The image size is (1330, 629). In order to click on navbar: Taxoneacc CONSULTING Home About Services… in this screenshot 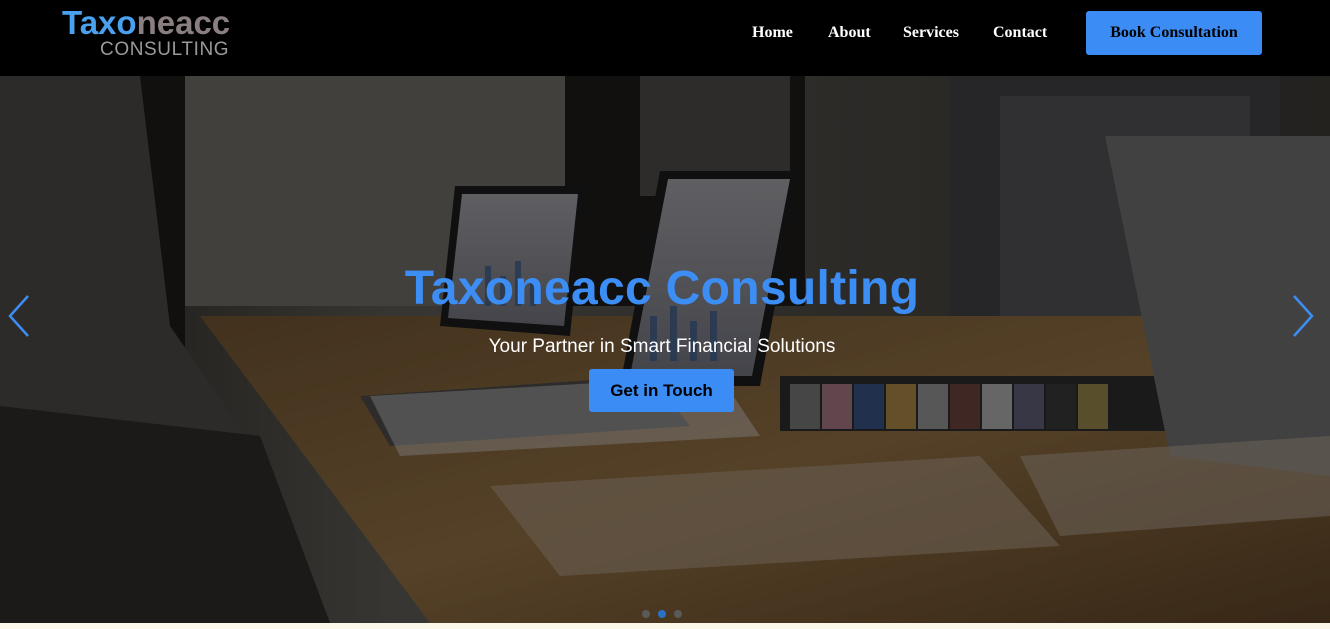, I will do `click(665, 38)`.